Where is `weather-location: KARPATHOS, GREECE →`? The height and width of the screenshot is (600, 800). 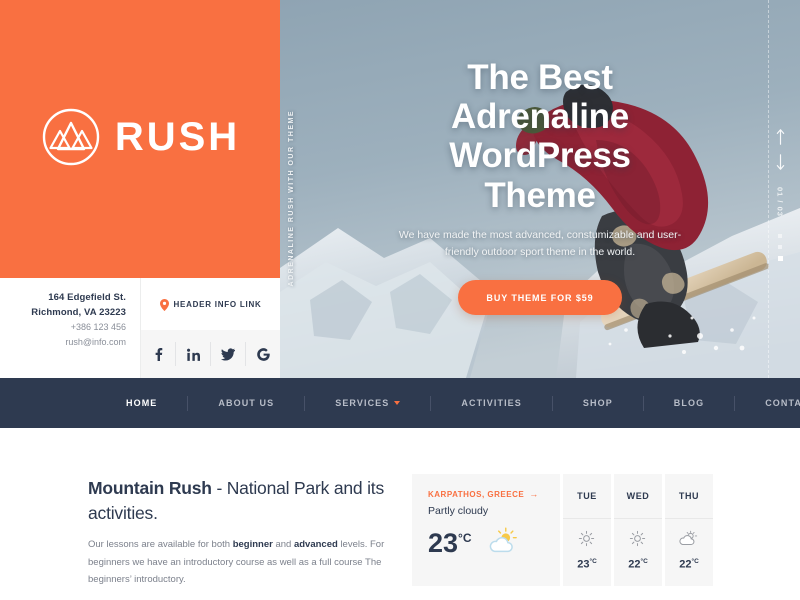 weather-location: KARPATHOS, GREECE → is located at coordinates (494, 494).